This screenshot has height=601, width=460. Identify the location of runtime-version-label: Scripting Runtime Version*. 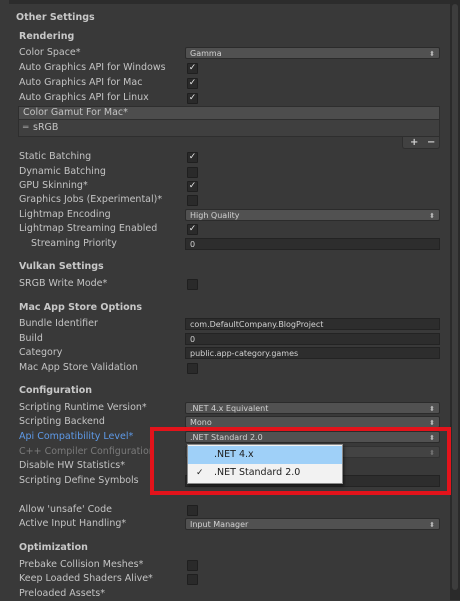
(83, 407).